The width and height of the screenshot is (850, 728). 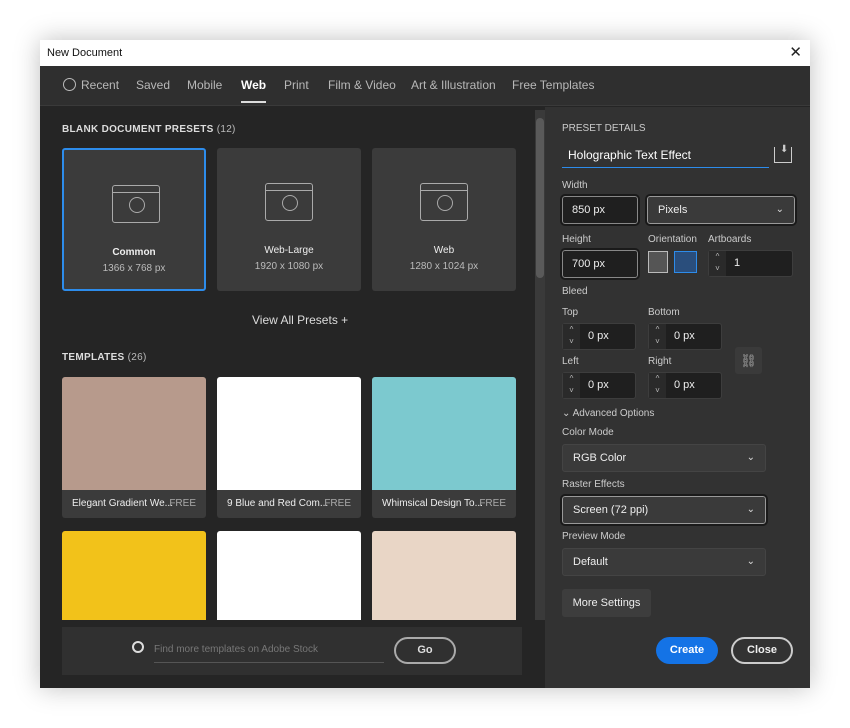 What do you see at coordinates (570, 361) in the screenshot?
I see `left-label: Left` at bounding box center [570, 361].